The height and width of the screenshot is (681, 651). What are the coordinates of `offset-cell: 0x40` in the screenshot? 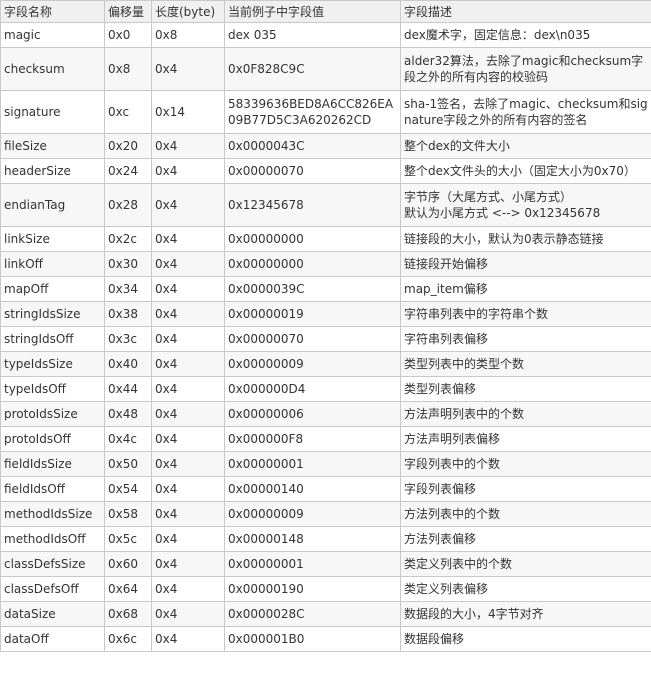 It's located at (128, 364).